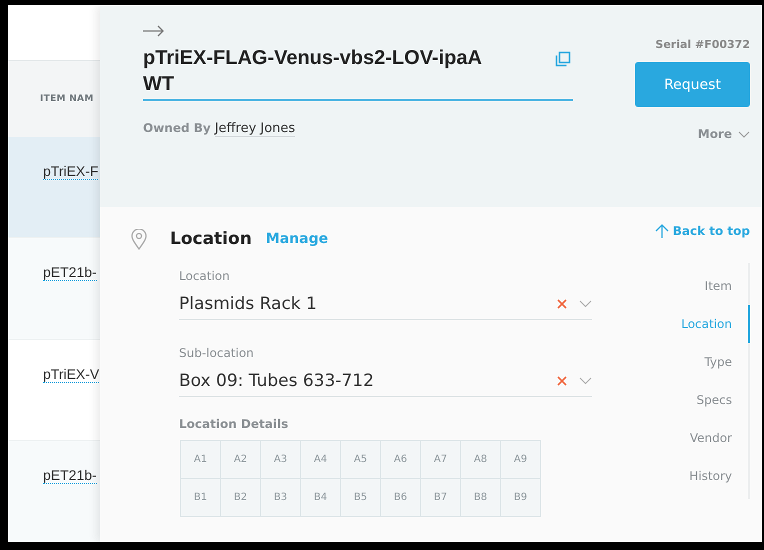 The width and height of the screenshot is (764, 550). What do you see at coordinates (154, 31) in the screenshot?
I see `arrow-right-icon` at bounding box center [154, 31].